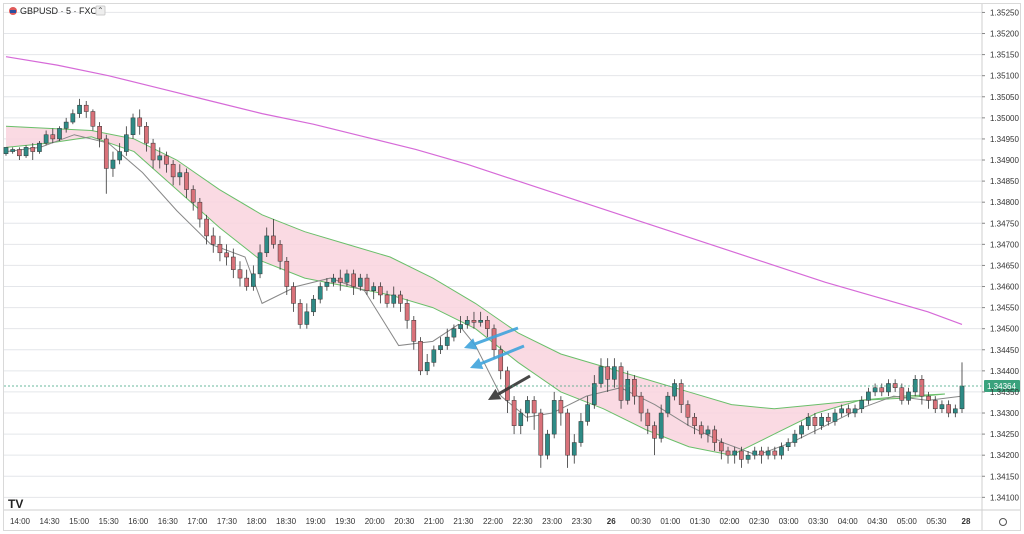 Image resolution: width=1024 pixels, height=534 pixels. I want to click on tradingview-logo: TV, so click(15, 504).